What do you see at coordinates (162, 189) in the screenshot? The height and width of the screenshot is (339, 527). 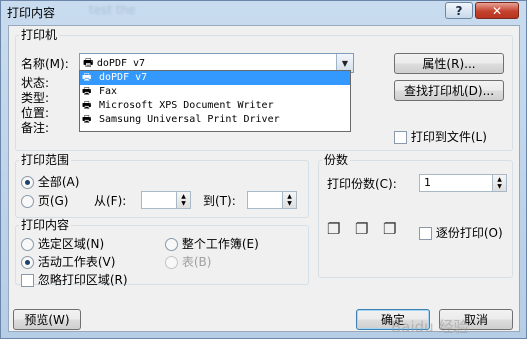 I see `print-range-group` at bounding box center [162, 189].